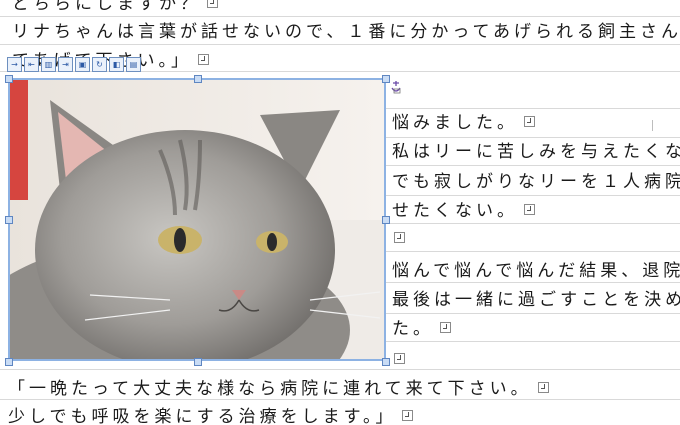 This screenshot has height=425, width=680. I want to click on properties-icon: ▤, so click(133, 64).